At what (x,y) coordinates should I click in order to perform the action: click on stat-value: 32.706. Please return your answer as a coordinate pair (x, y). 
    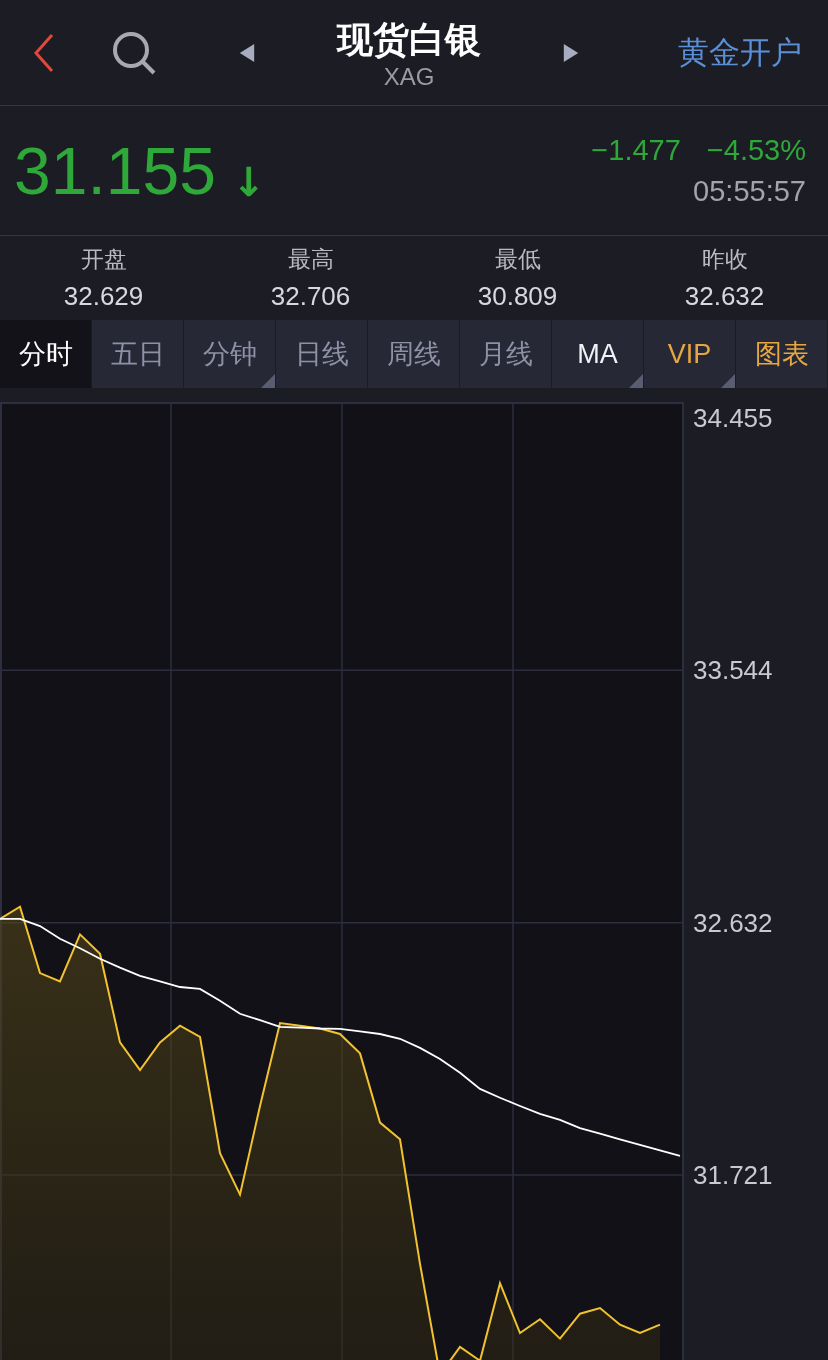
    Looking at the image, I should click on (310, 296).